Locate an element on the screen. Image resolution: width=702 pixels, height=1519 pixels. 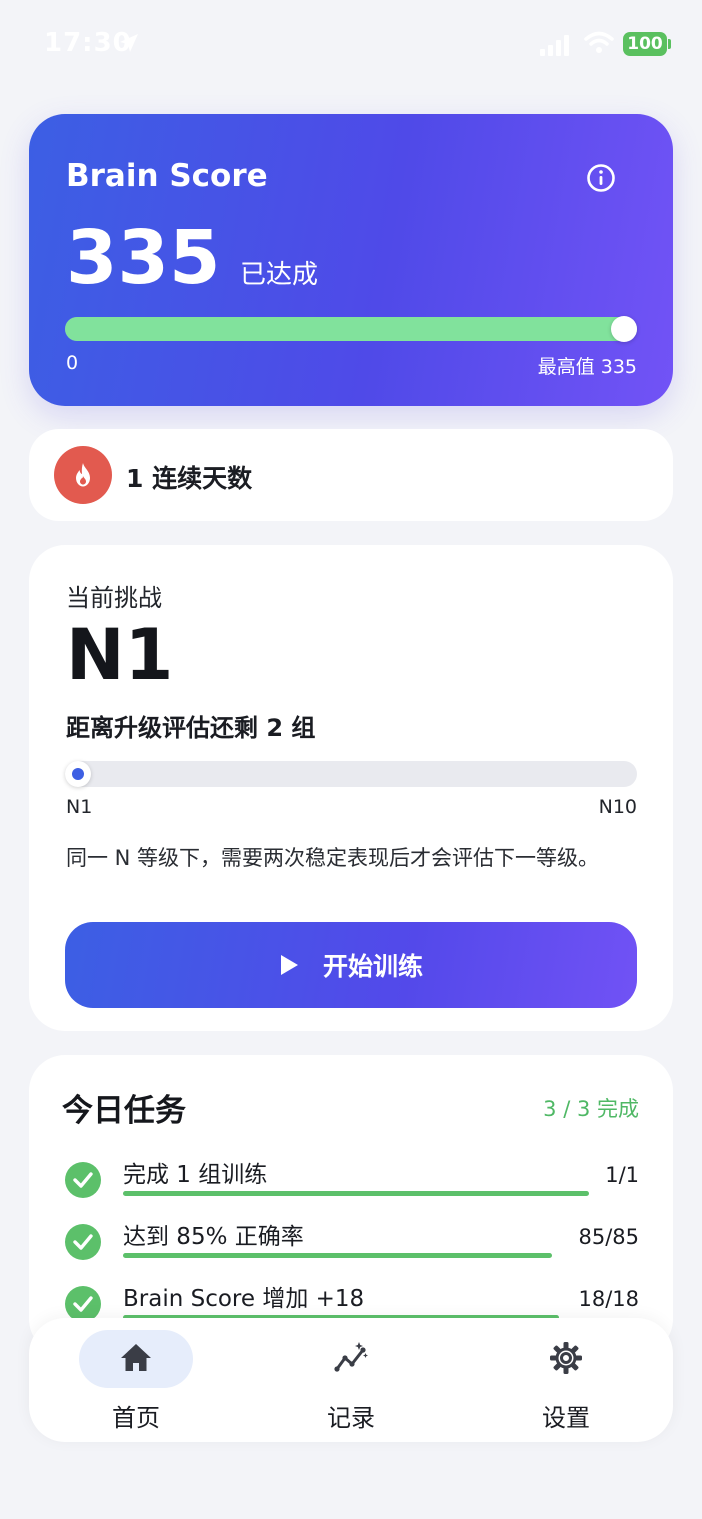
battery-indicator: 100 is located at coordinates (645, 44).